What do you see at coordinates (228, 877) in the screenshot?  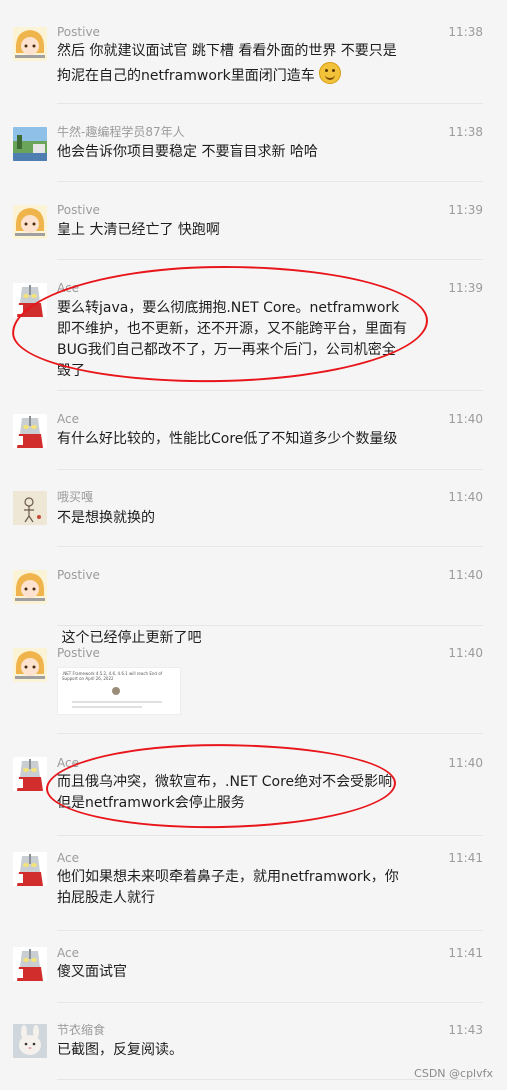 I see `message-line: 他们如果想未来呗牵着鼻子走，就用netframwork，你` at bounding box center [228, 877].